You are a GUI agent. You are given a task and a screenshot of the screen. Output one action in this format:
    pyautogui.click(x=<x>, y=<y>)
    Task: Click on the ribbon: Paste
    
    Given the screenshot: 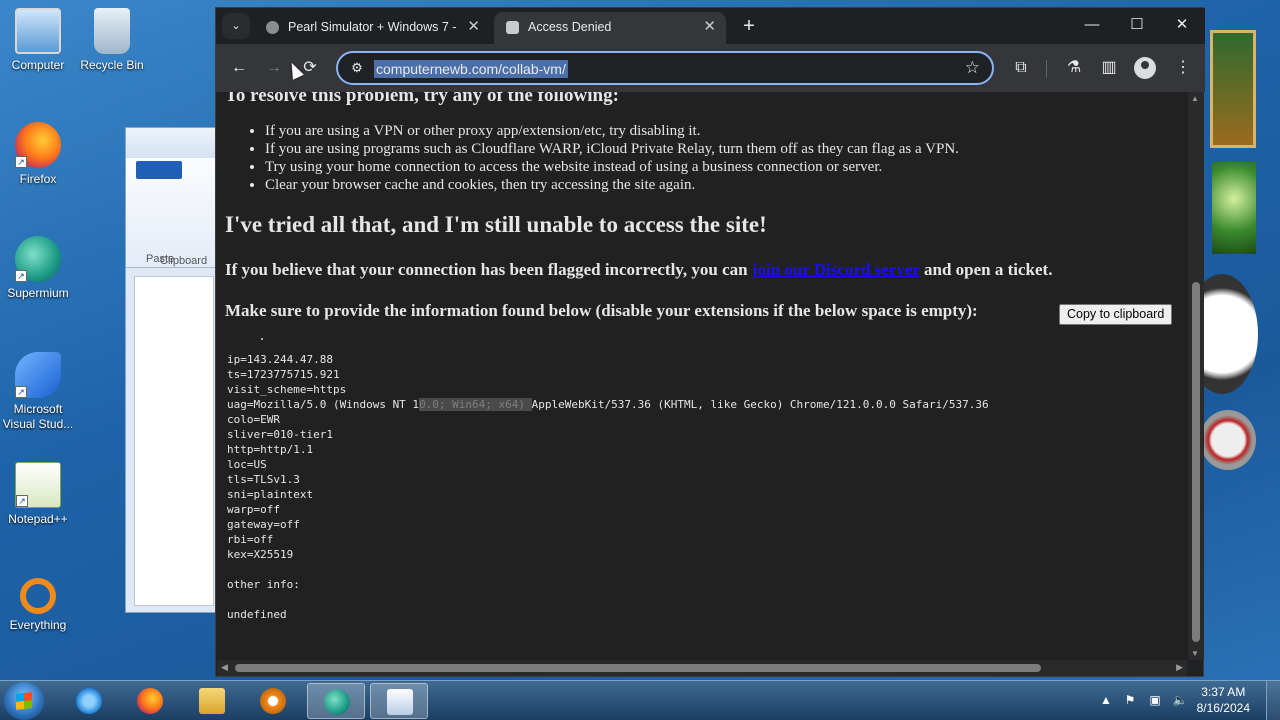 What is the action you would take?
    pyautogui.click(x=175, y=213)
    